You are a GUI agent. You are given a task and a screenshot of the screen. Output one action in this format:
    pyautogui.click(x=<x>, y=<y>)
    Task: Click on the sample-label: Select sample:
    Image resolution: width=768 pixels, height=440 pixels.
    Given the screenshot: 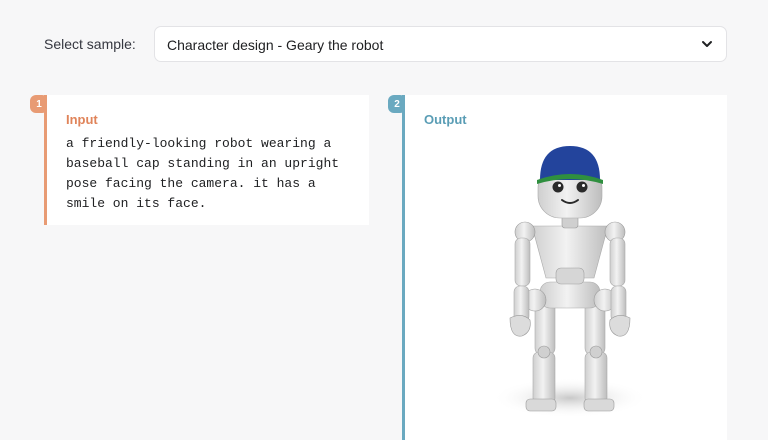 What is the action you would take?
    pyautogui.click(x=90, y=44)
    